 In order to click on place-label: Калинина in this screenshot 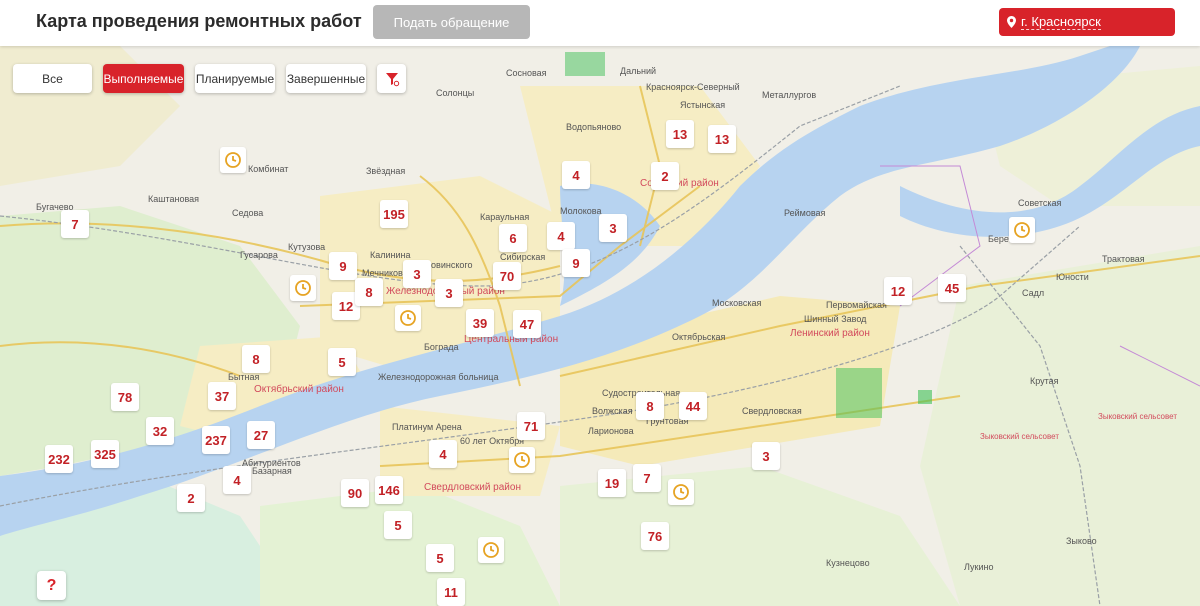, I will do `click(390, 255)`.